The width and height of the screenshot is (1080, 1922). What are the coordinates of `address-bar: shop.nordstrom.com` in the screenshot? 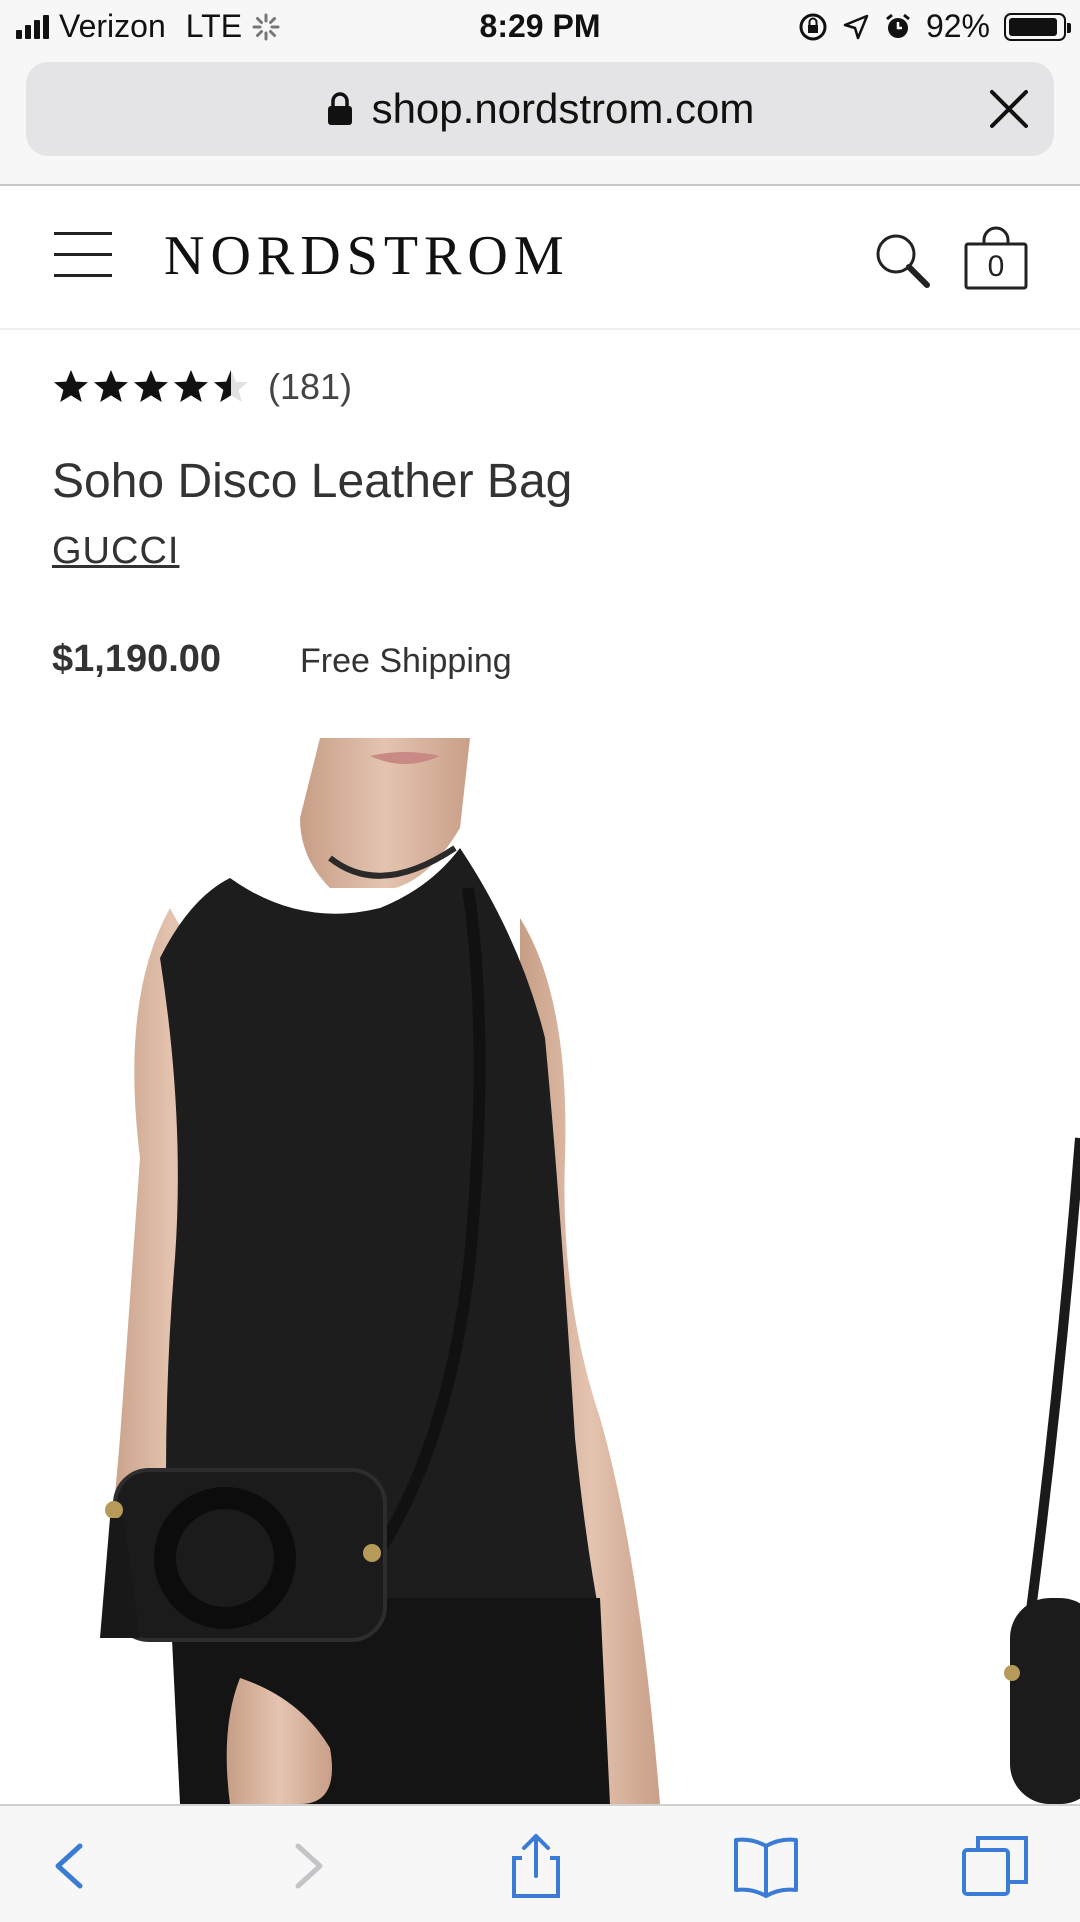 It's located at (540, 109).